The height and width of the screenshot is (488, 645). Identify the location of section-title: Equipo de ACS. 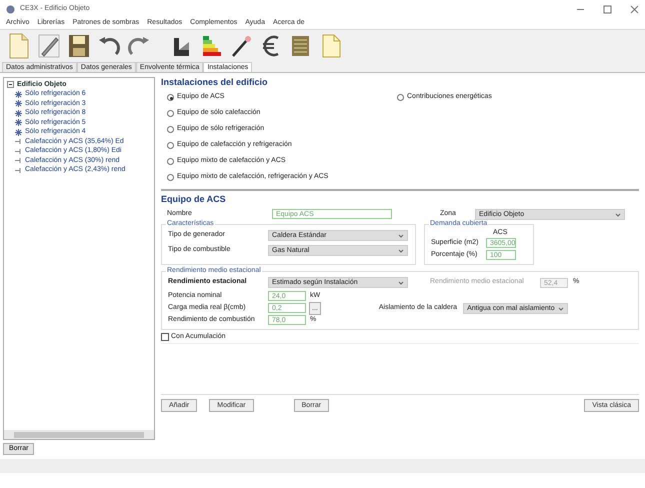
(194, 199).